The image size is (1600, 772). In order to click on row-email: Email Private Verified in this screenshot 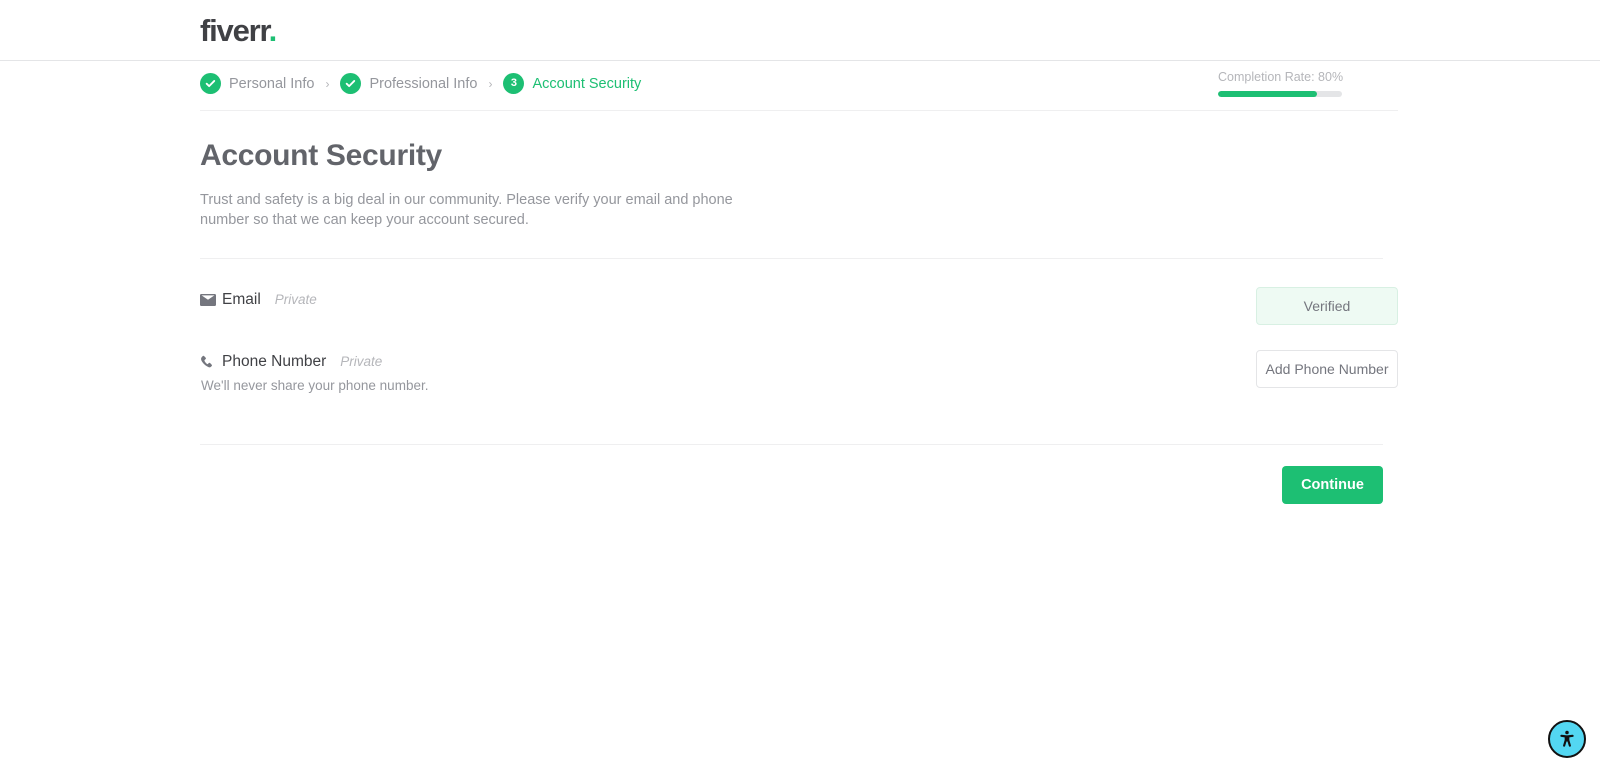, I will do `click(799, 310)`.